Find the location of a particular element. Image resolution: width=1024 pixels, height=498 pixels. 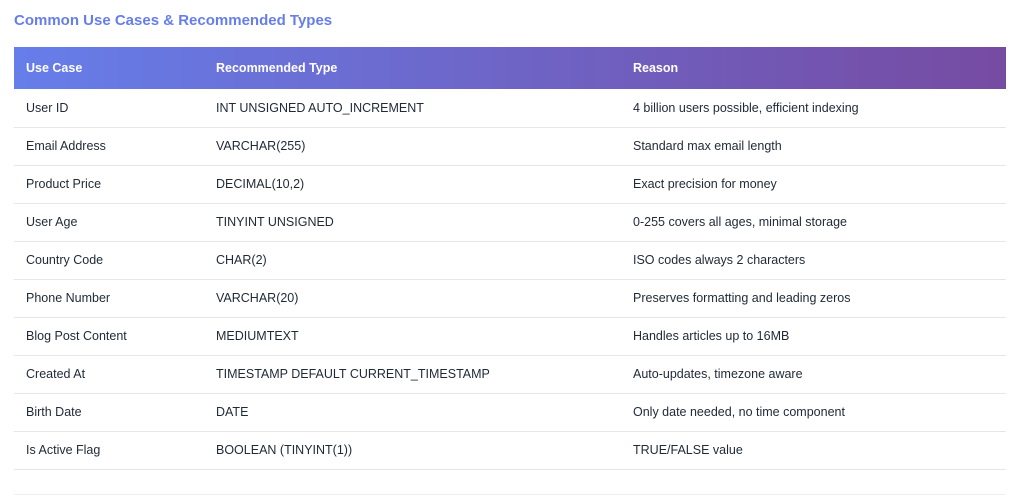

cell-reason: Auto-updates, timezone aware is located at coordinates (813, 374).